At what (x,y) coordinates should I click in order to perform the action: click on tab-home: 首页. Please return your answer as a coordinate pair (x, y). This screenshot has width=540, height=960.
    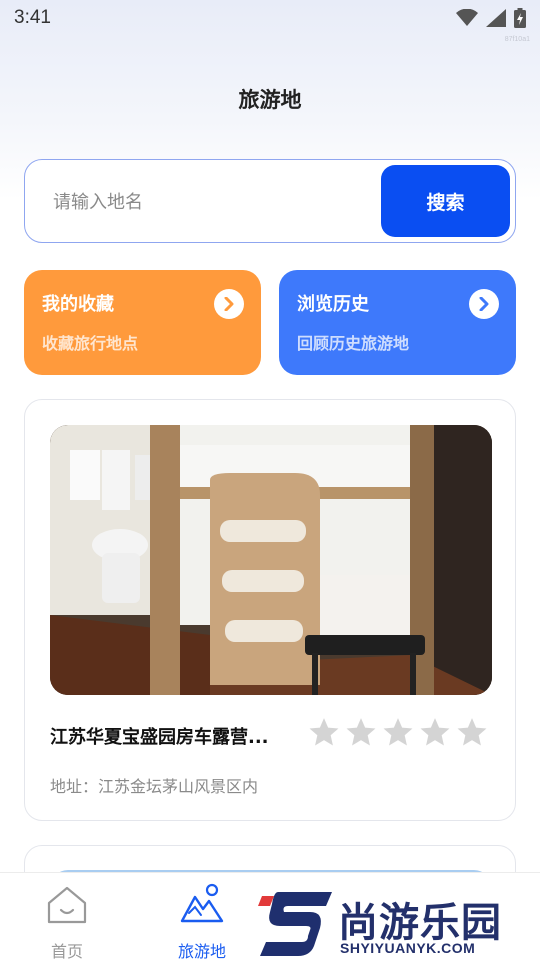
    Looking at the image, I should click on (67, 921).